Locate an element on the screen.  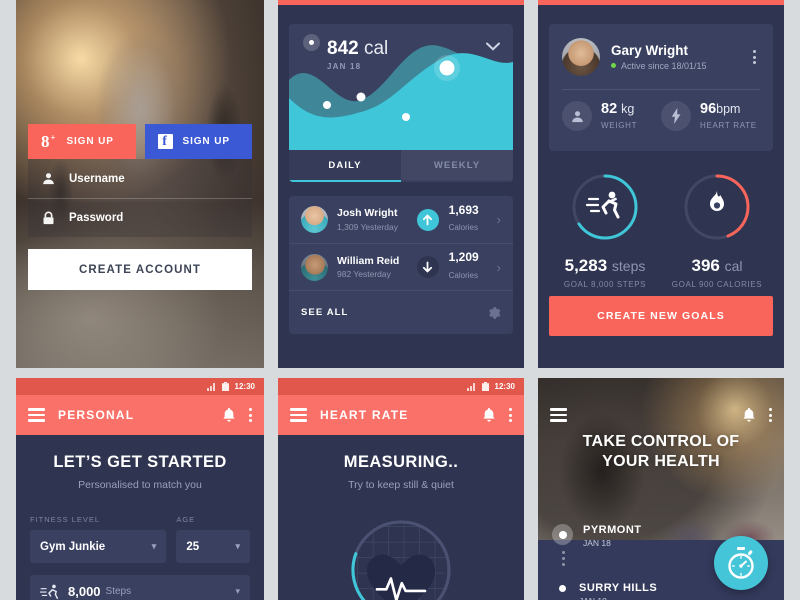
profile-status-text: Active since 18/01/15 is located at coordinates (664, 66).